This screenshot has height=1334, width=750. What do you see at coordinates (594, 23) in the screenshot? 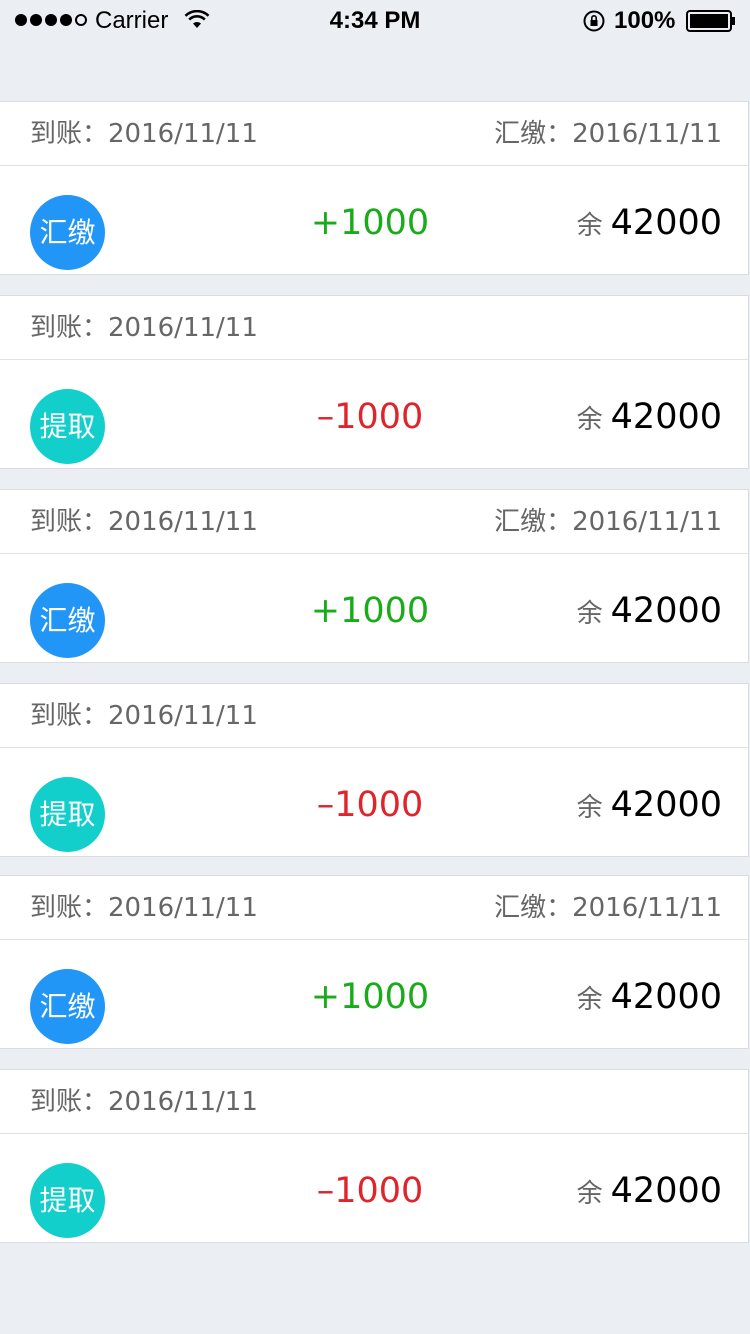
I see `rotation-lock-icon` at bounding box center [594, 23].